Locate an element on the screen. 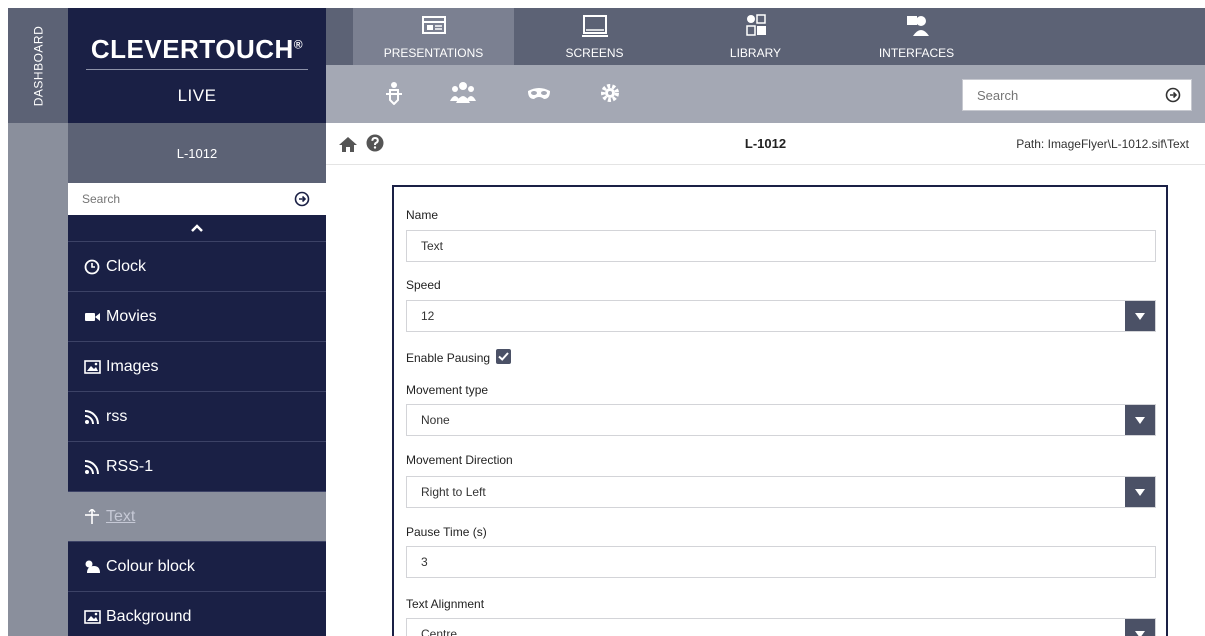 The image size is (1205, 636). users-icon is located at coordinates (463, 93).